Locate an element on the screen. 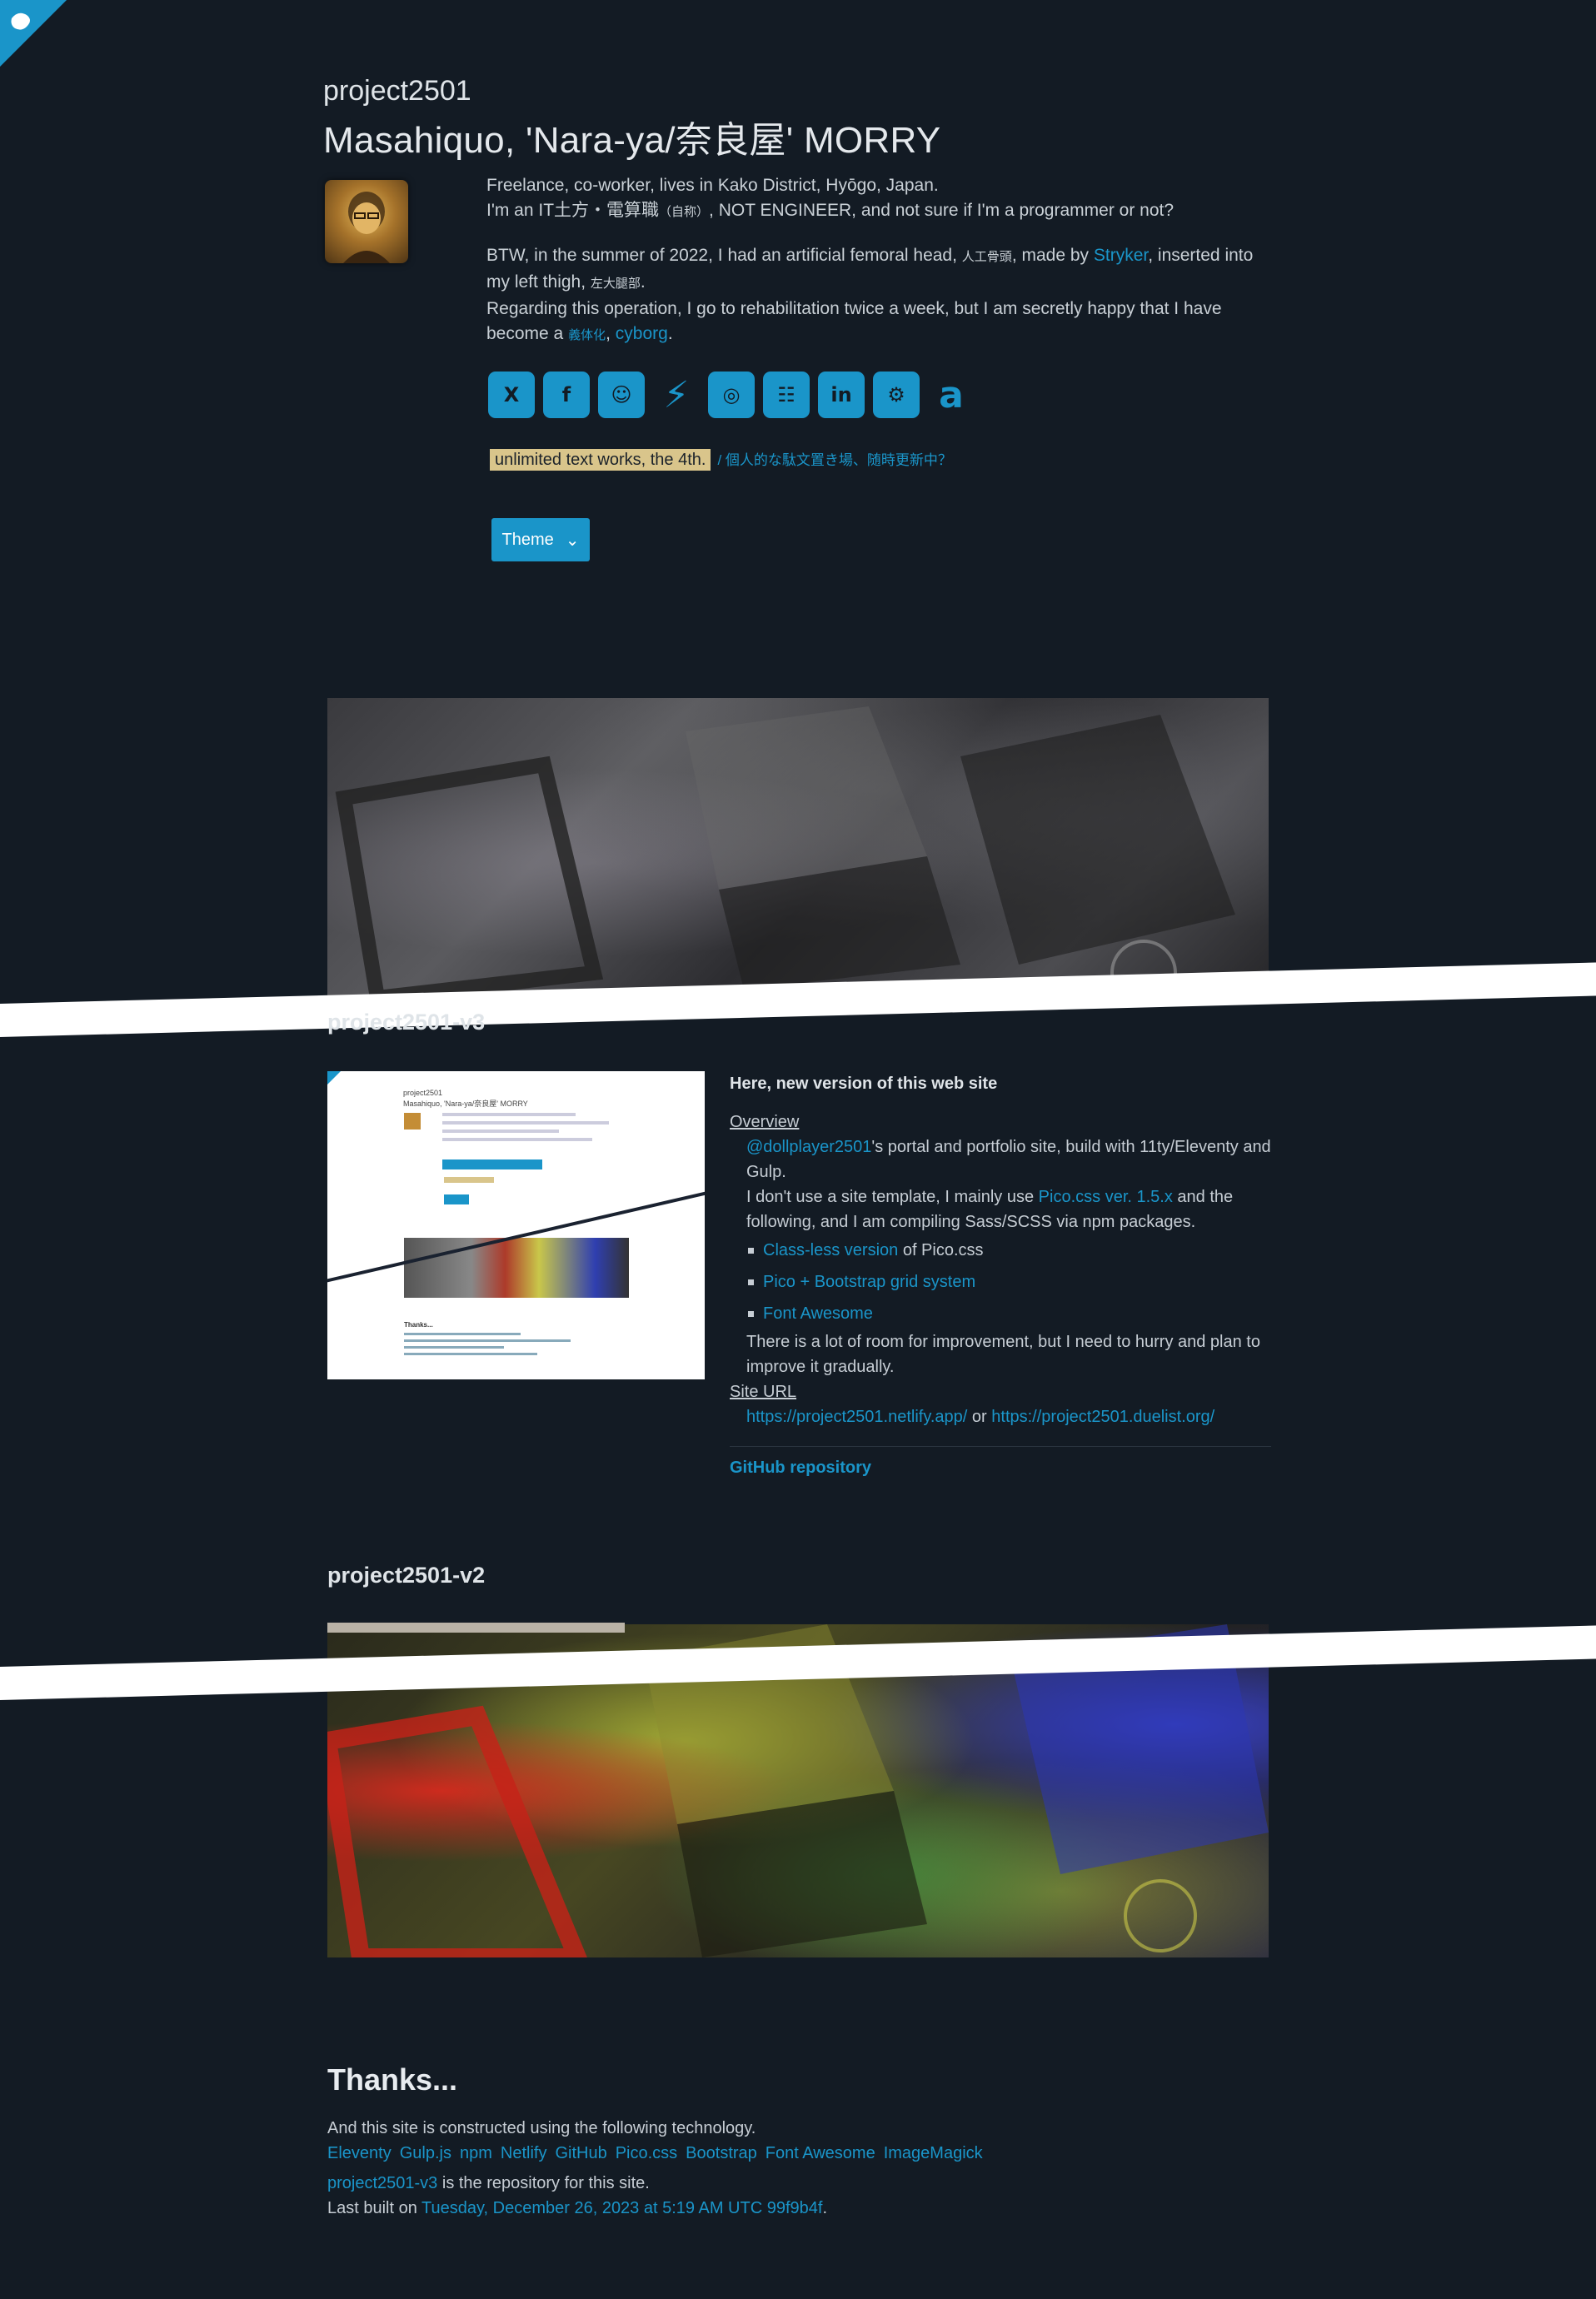 Image resolution: width=1596 pixels, height=2299 pixels. github-repository-link: GitHub repository is located at coordinates (800, 1468).